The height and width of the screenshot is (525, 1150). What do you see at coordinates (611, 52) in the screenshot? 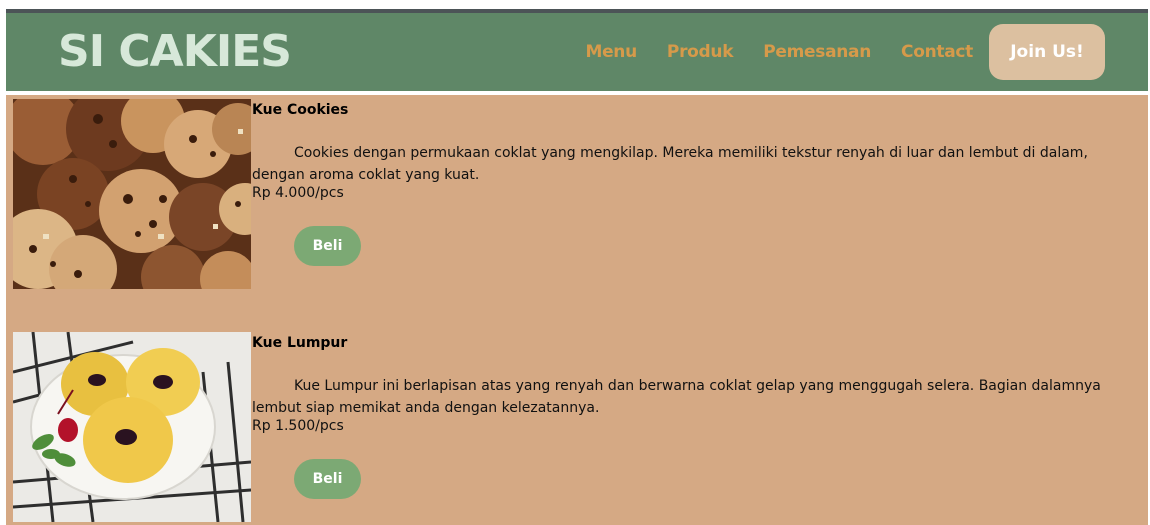
I see `nav-link-menu: Menu` at bounding box center [611, 52].